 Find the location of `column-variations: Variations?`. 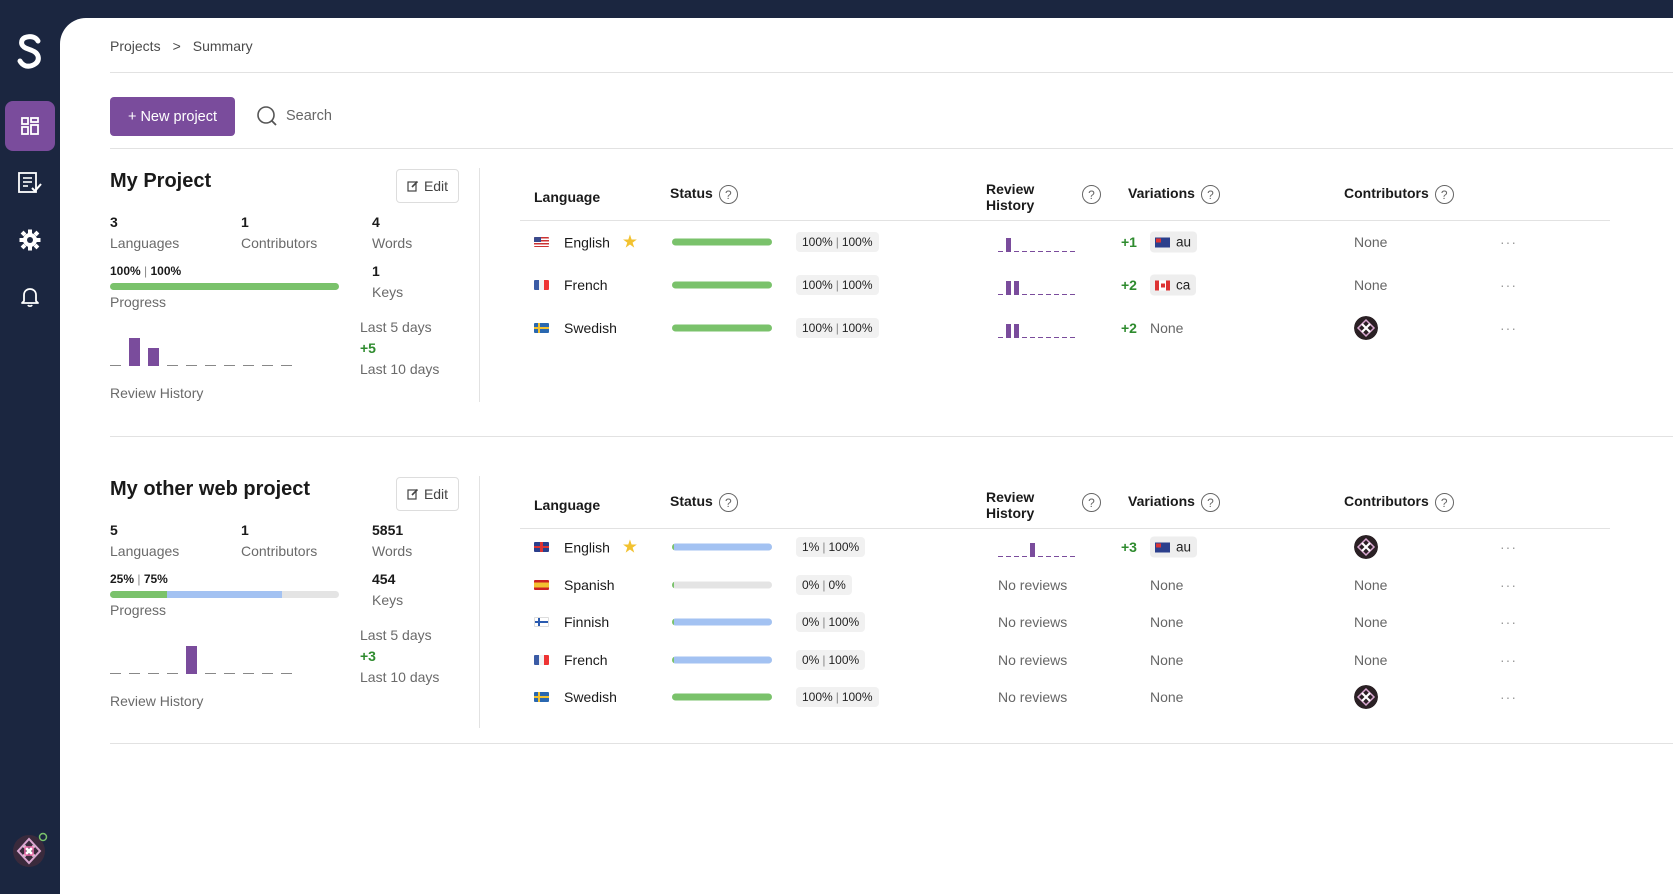

column-variations: Variations? is located at coordinates (1174, 502).